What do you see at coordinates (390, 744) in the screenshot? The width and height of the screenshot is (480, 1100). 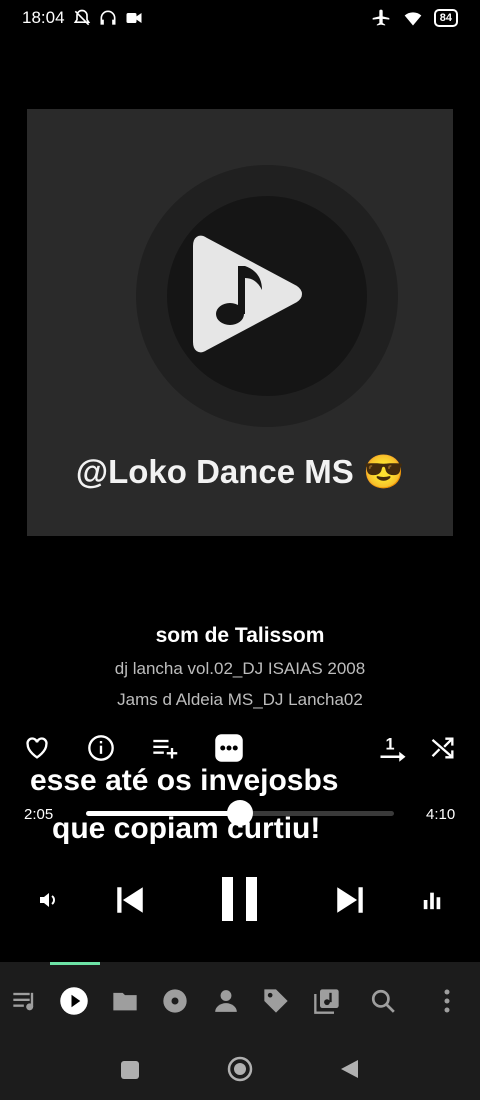 I see `svg-text: 1` at bounding box center [390, 744].